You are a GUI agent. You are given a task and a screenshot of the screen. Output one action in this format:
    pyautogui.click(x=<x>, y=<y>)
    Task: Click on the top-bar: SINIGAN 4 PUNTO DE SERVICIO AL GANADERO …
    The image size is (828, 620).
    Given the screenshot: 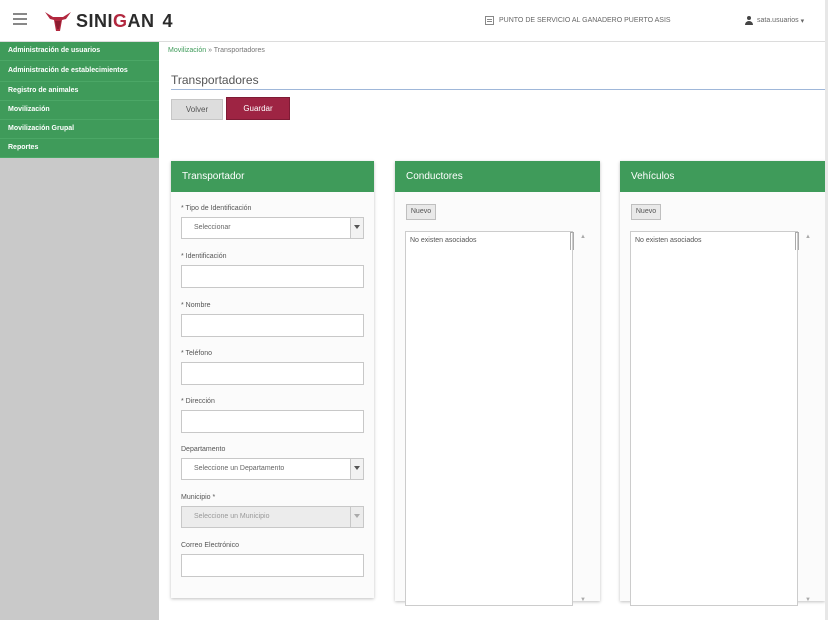 What is the action you would take?
    pyautogui.click(x=414, y=21)
    